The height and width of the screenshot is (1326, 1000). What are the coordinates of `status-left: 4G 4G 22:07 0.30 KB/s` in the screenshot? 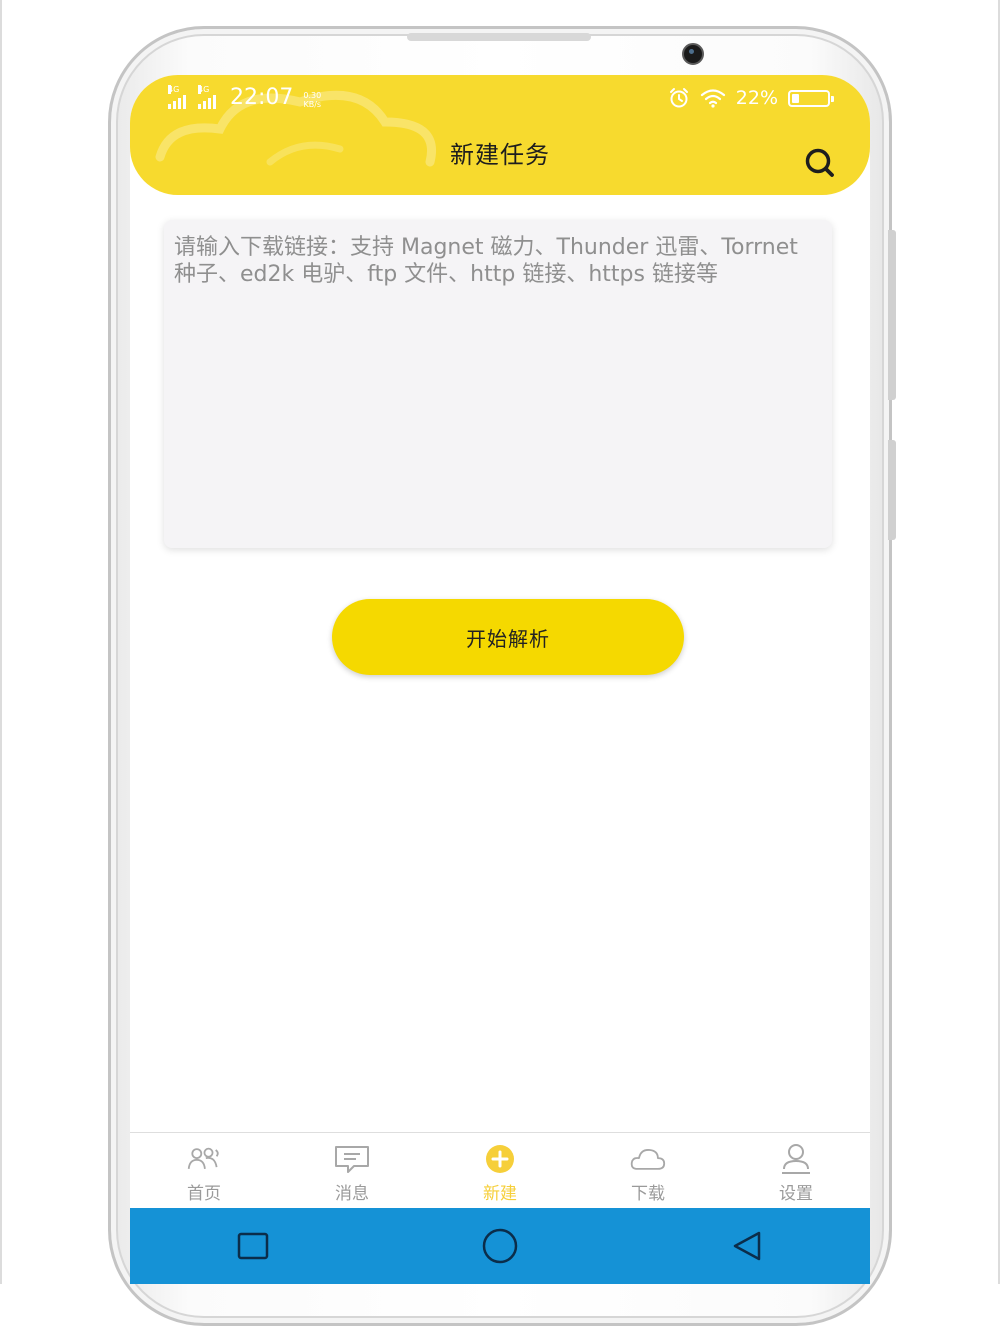 It's located at (244, 97).